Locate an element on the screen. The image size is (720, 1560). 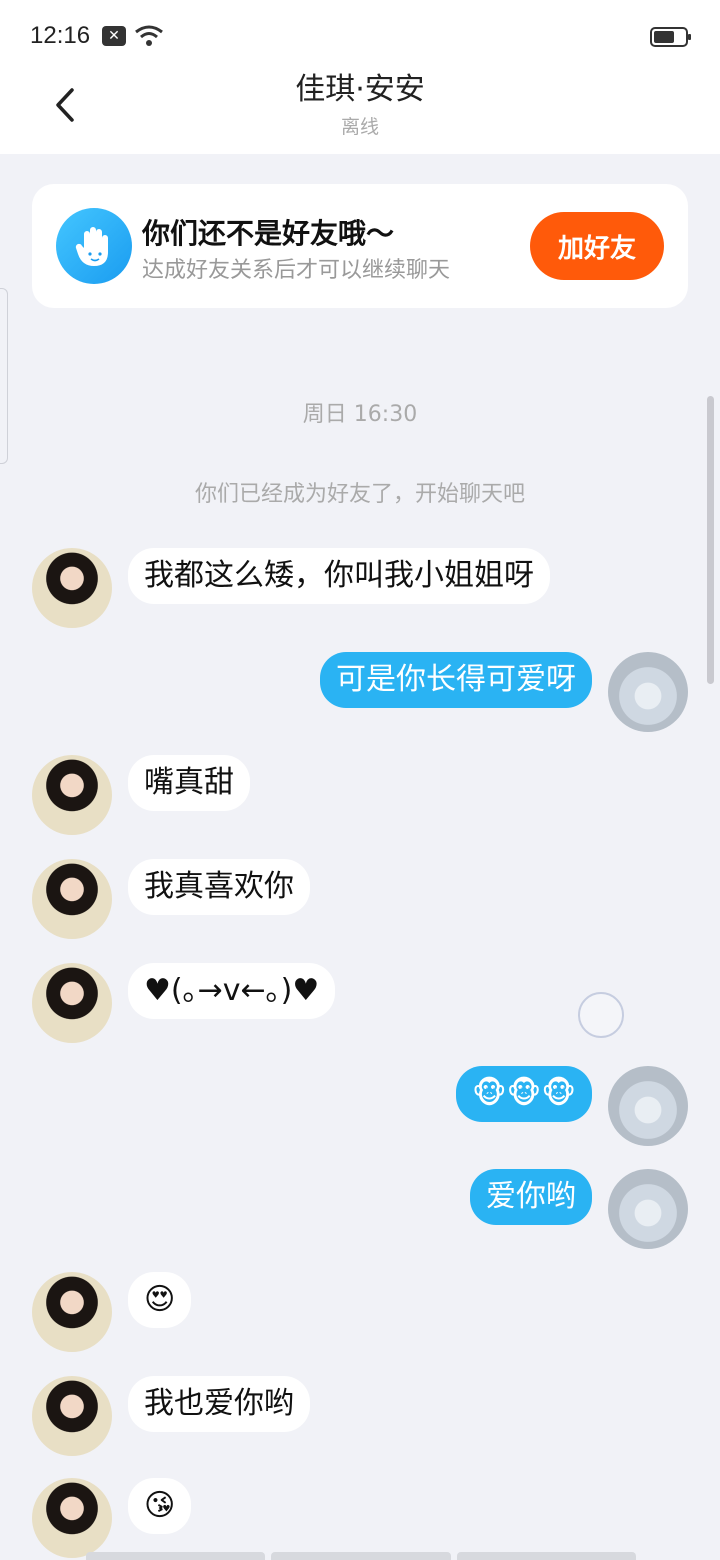
chat-timestamp: 周日 16:30 is located at coordinates (360, 414).